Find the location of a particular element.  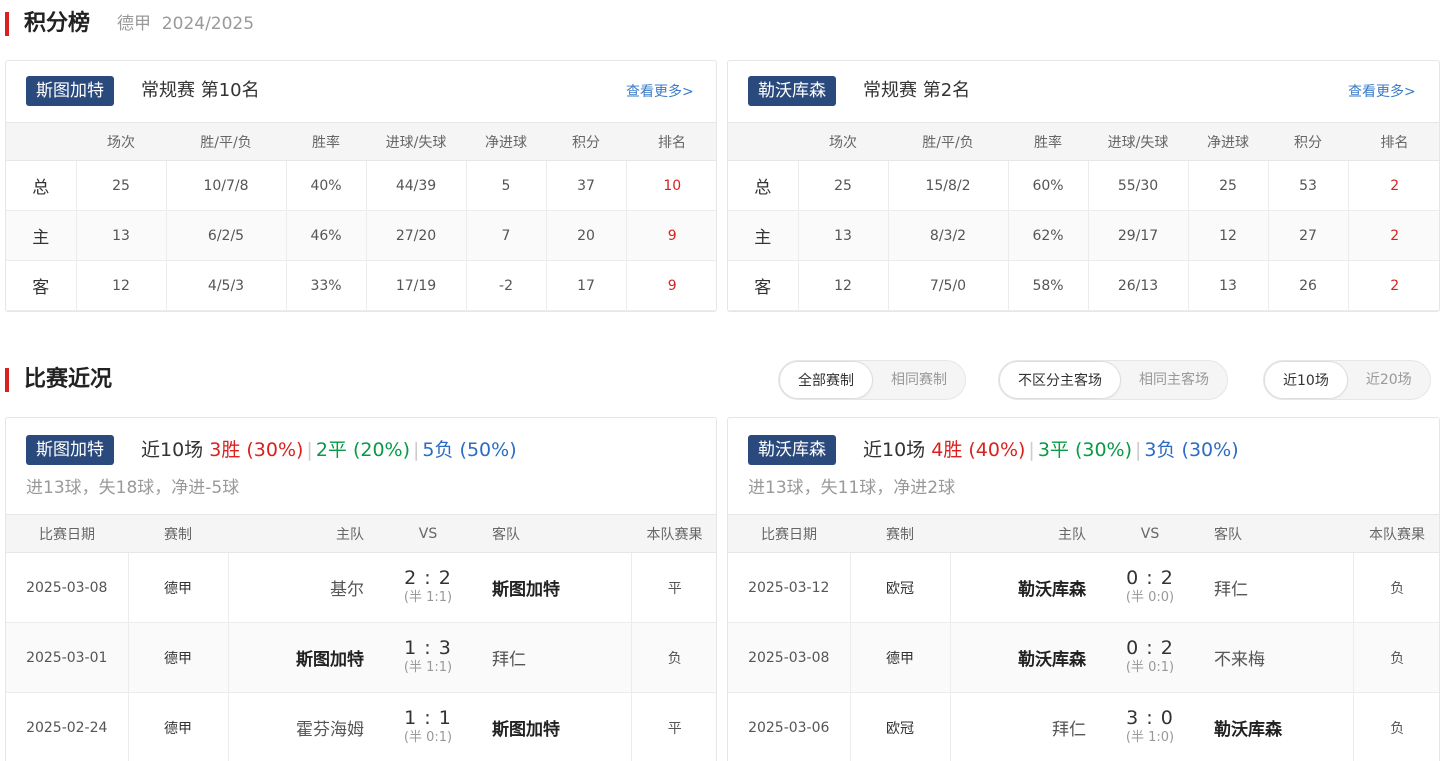

table-cell: 12 is located at coordinates (121, 285).